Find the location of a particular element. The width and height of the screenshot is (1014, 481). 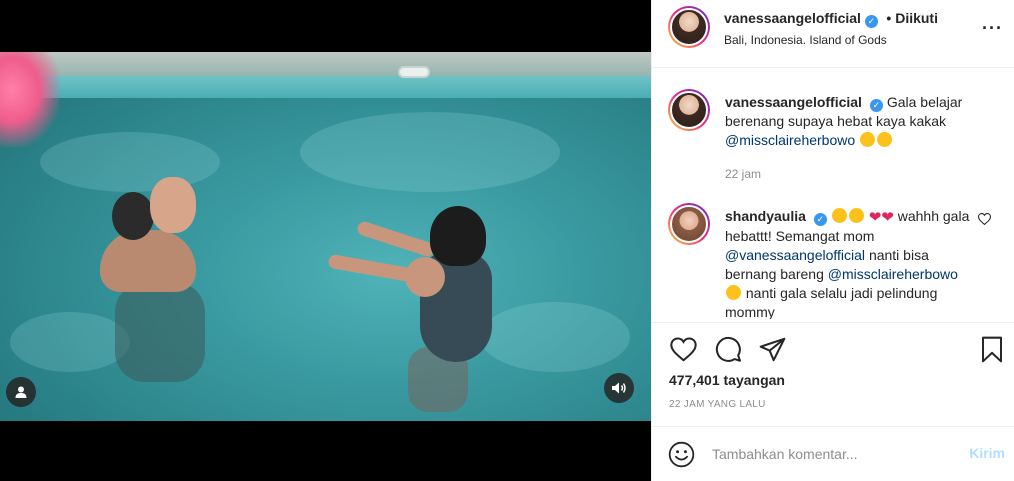

share-icon is located at coordinates (772, 349).